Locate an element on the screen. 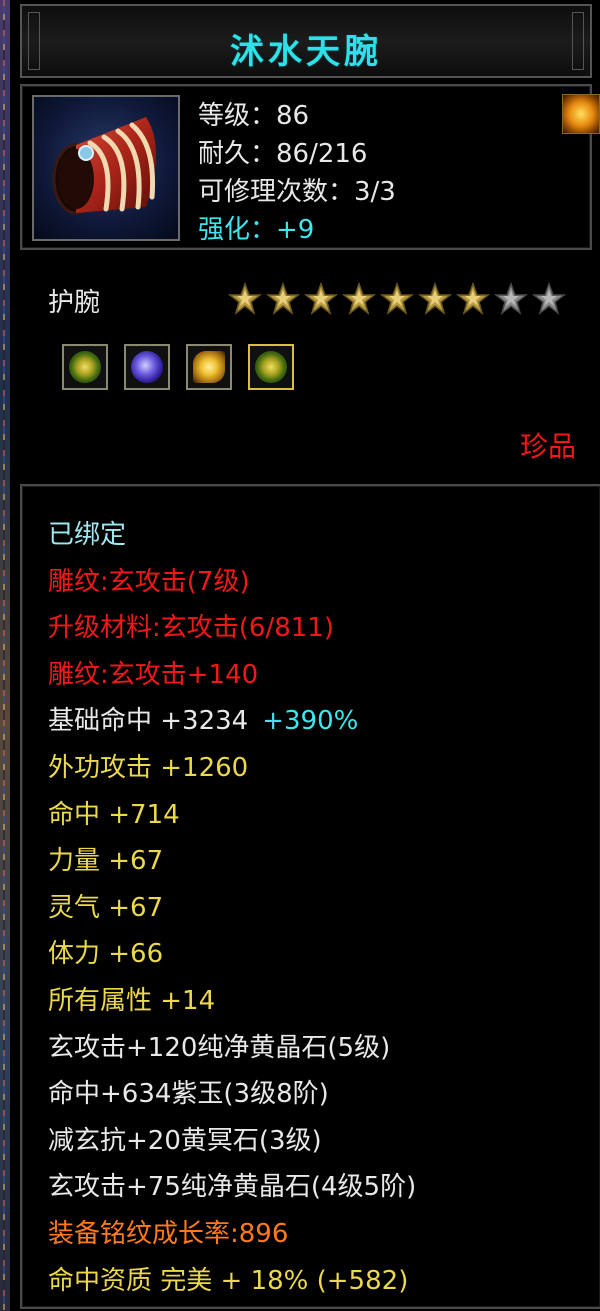 Image resolution: width=600 pixels, height=1311 pixels. attribute-line: 玄攻击+120纯净黄晶石(5级) is located at coordinates (232, 1052).